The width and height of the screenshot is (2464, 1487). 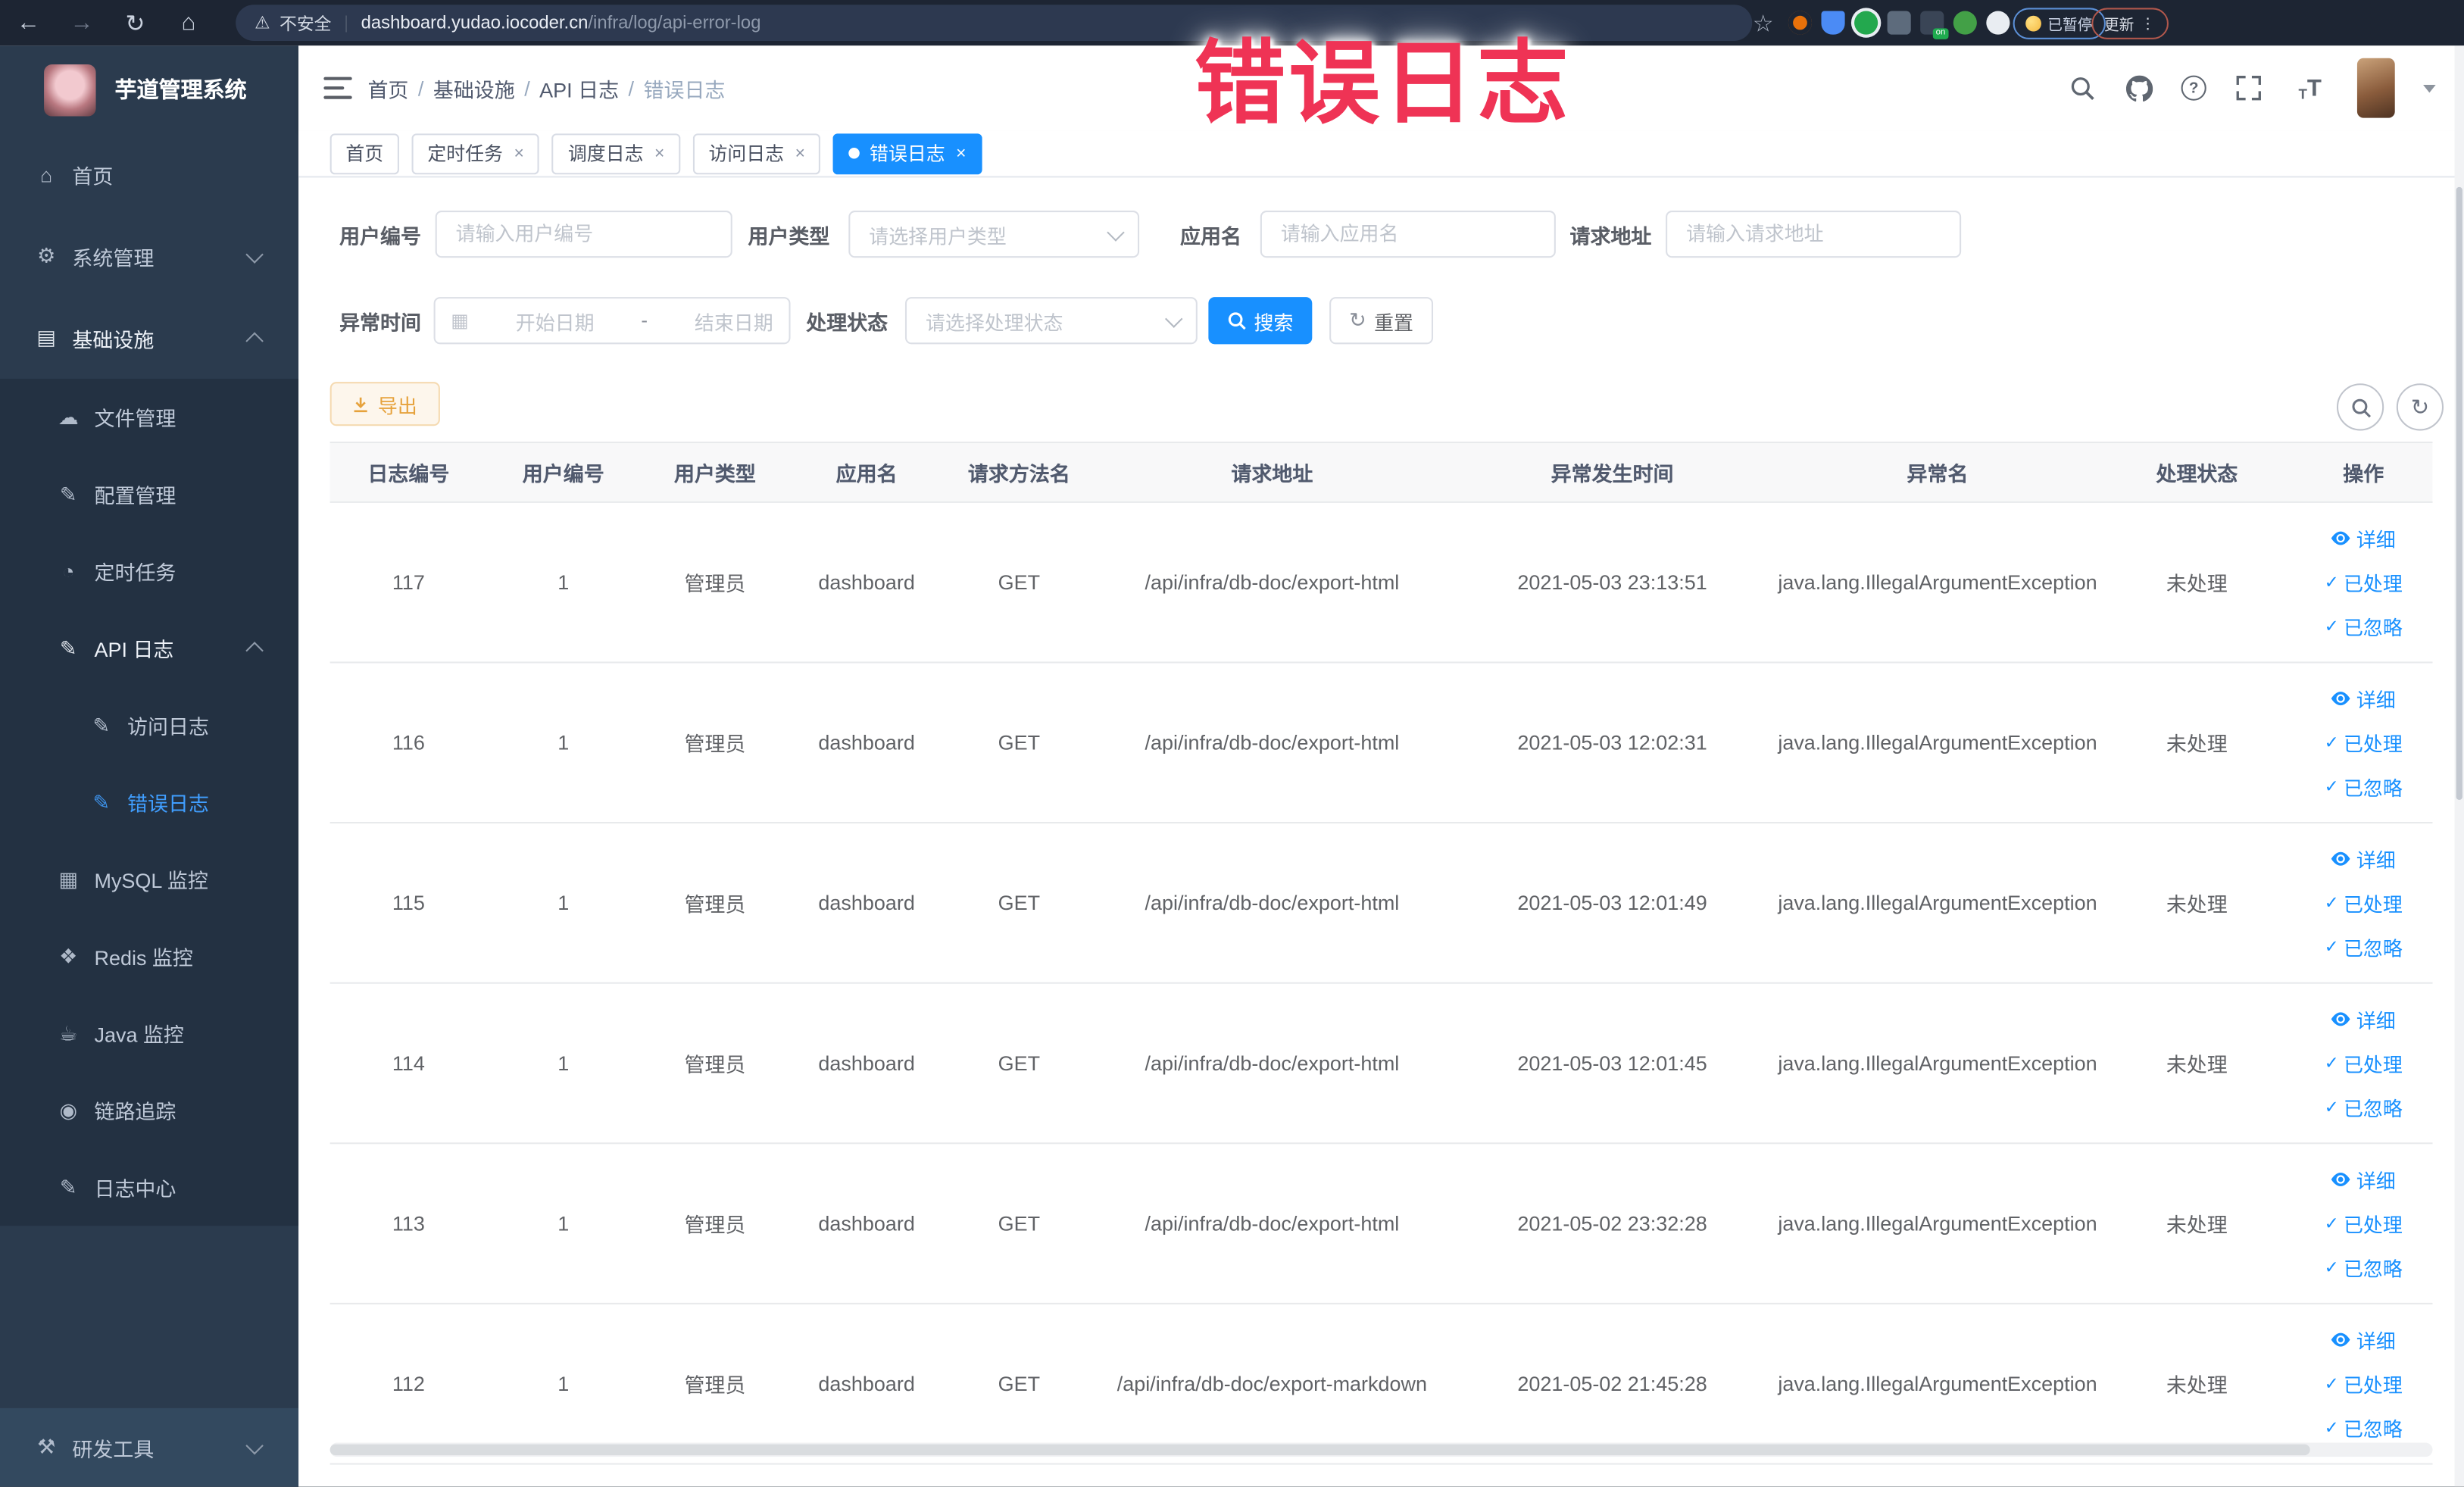 I want to click on process-status-select: 请选择处理状态, so click(x=1051, y=321).